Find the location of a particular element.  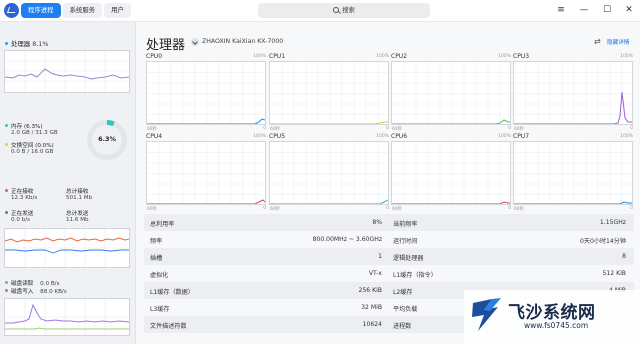

cpu-core-panel: CPU5 100% 60秒 0 is located at coordinates (329, 173).